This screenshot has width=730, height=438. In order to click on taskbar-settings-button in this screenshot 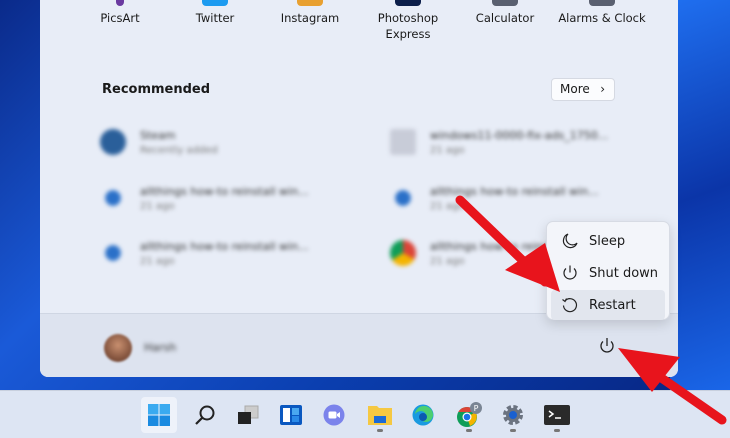, I will do `click(513, 415)`.